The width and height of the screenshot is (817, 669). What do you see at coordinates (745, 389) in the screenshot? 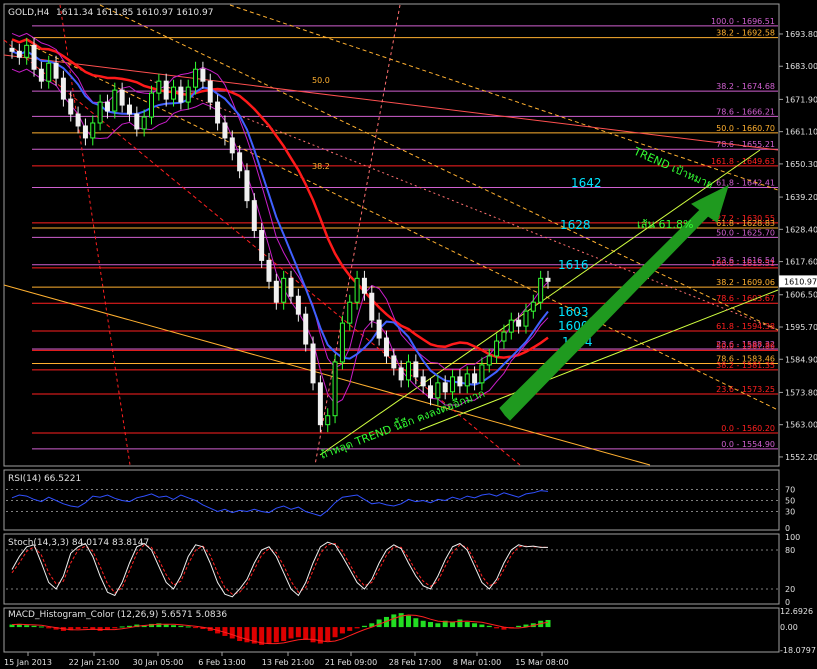
I see `fibo-label-20: 23.6 - 1573.25` at bounding box center [745, 389].